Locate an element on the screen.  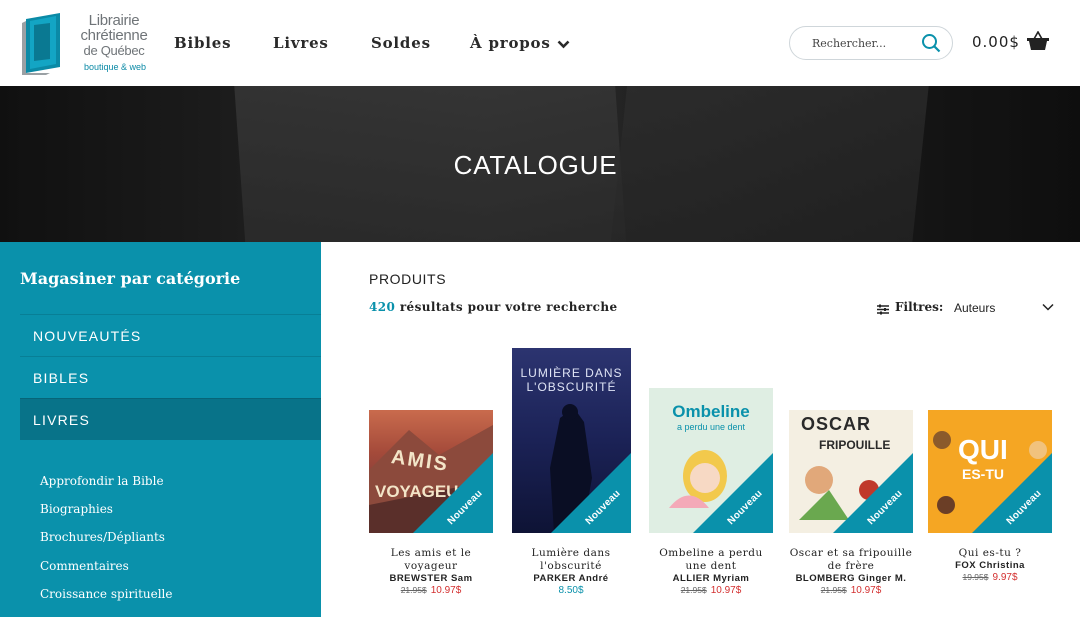
search-icon is located at coordinates (931, 43).